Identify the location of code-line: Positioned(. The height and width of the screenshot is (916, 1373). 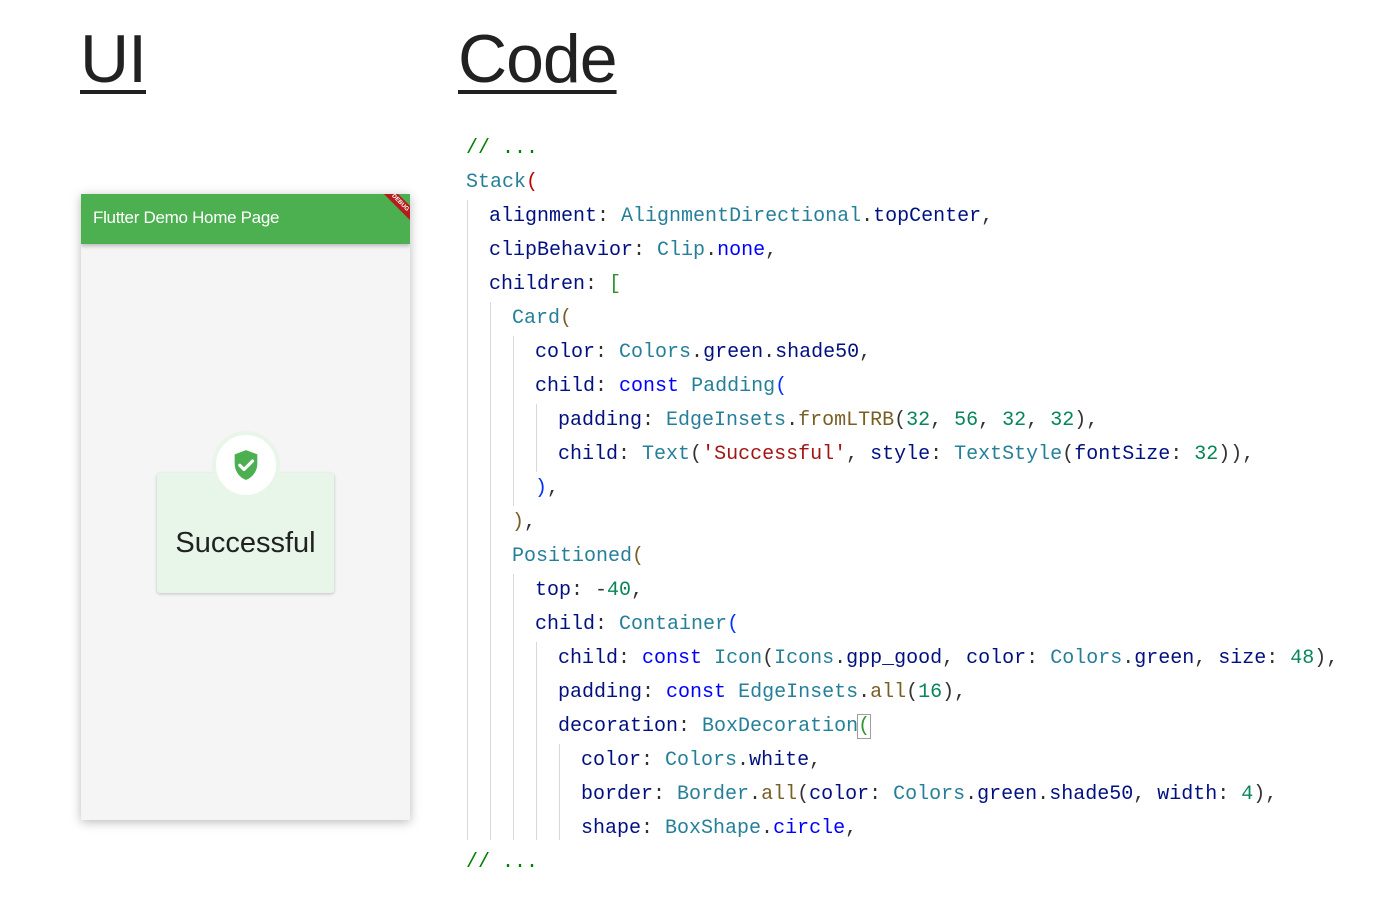
(578, 556).